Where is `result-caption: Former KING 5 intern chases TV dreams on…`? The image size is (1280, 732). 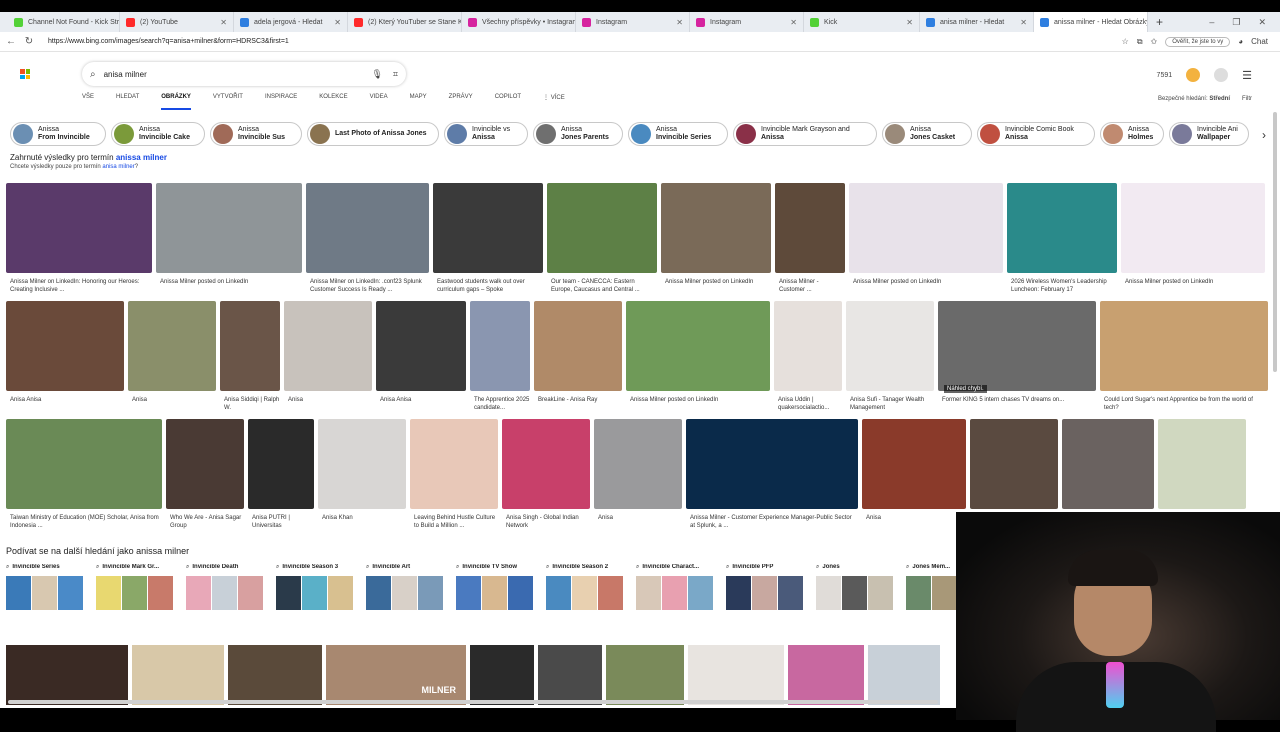 result-caption: Former KING 5 intern chases TV dreams on… is located at coordinates (1017, 404).